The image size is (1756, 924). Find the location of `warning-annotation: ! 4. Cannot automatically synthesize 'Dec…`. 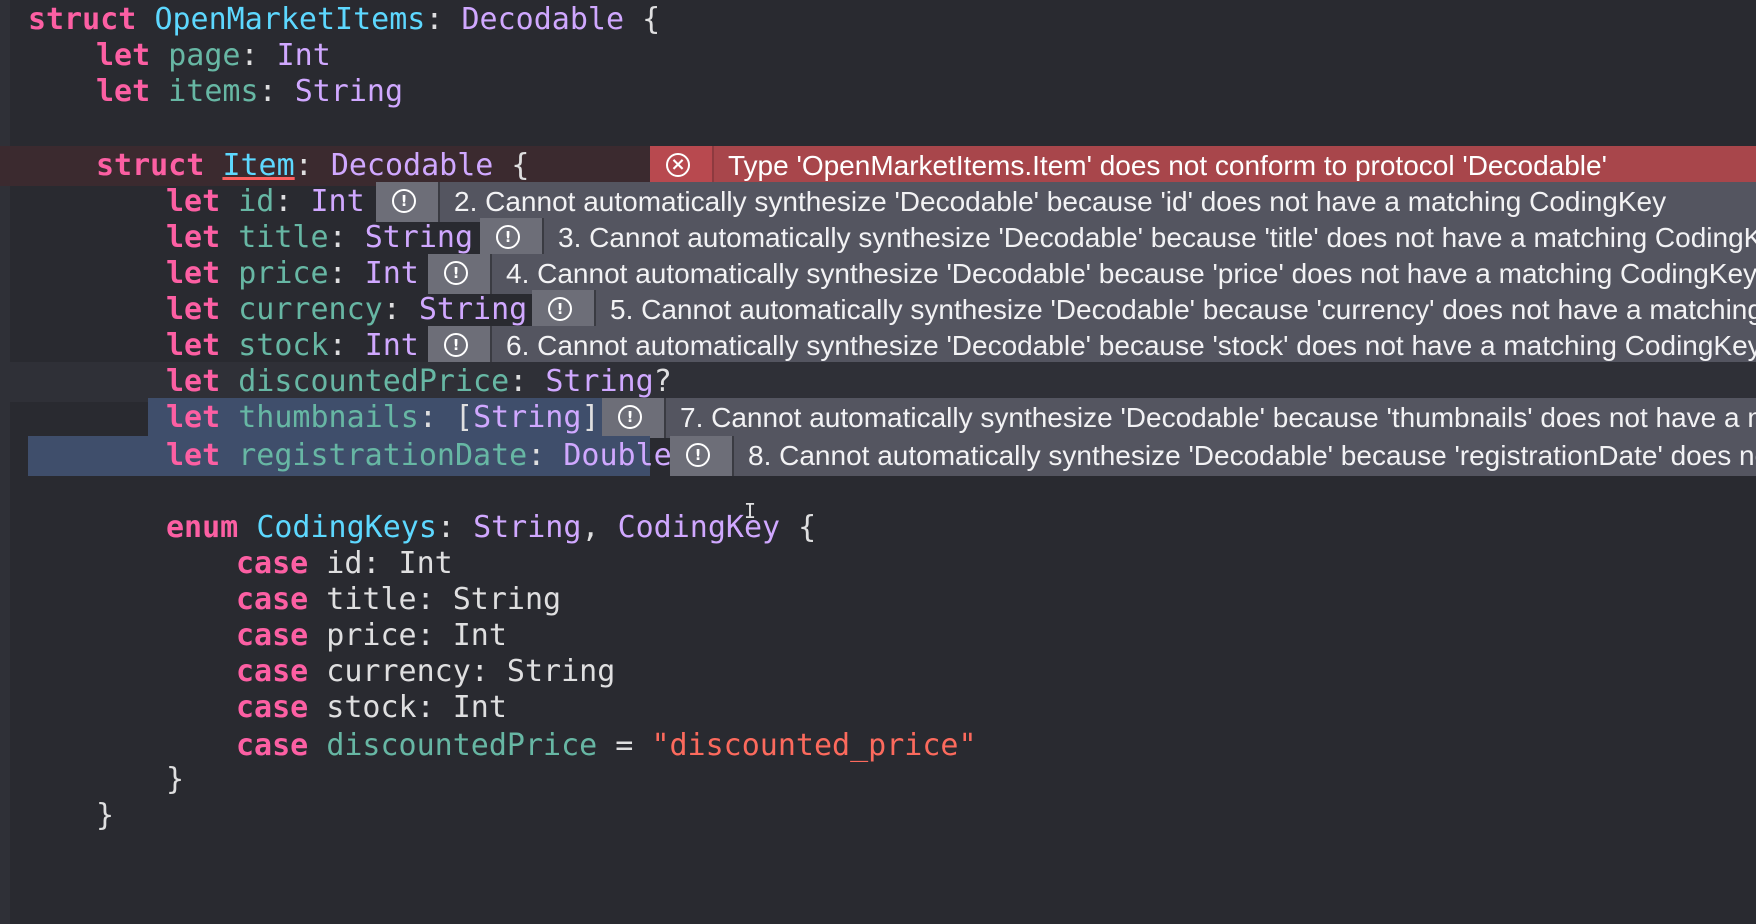

warning-annotation: ! 4. Cannot automatically synthesize 'Dec… is located at coordinates (1092, 274).